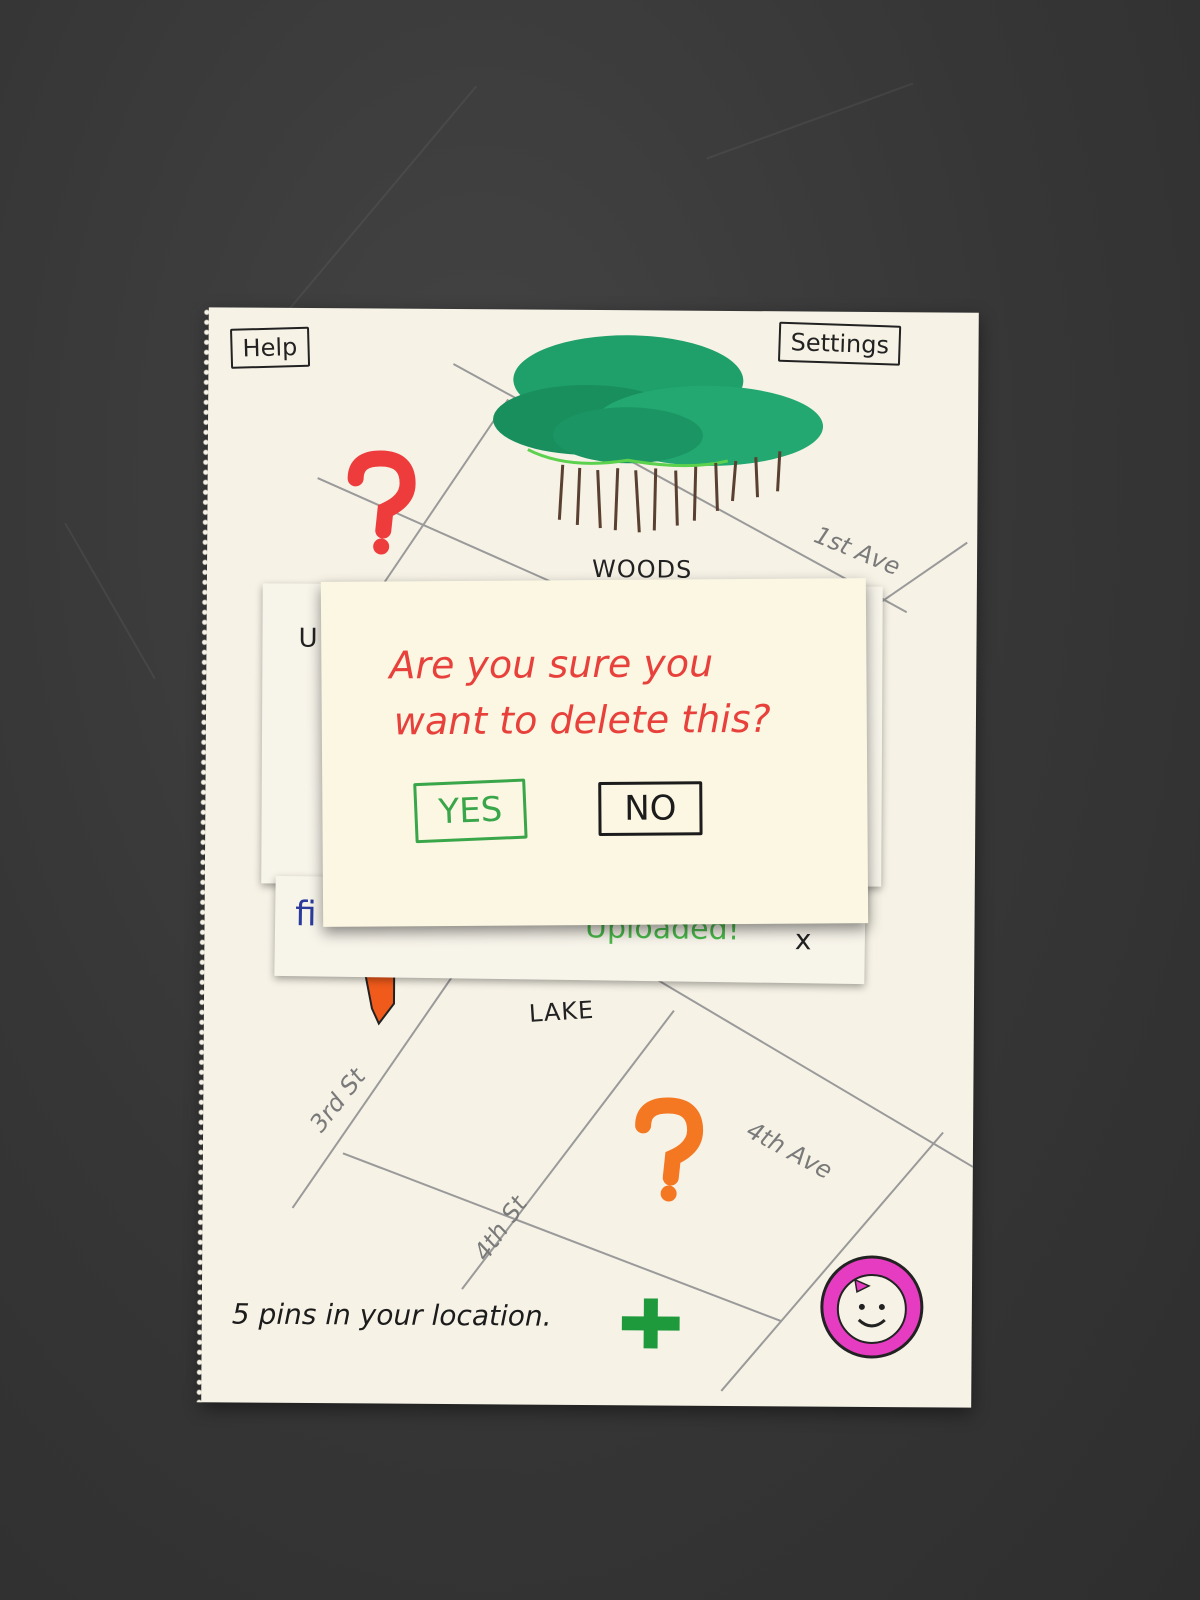  Describe the element at coordinates (562, 1237) in the screenshot. I see `street-line` at that location.